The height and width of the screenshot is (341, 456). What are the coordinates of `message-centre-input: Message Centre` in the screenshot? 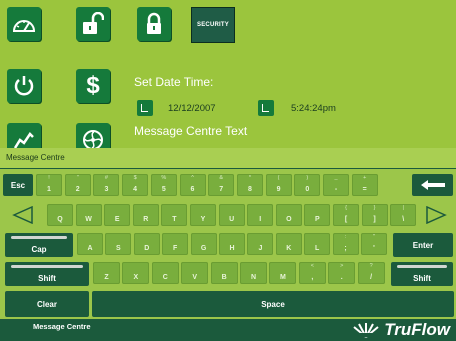 It's located at (228, 158).